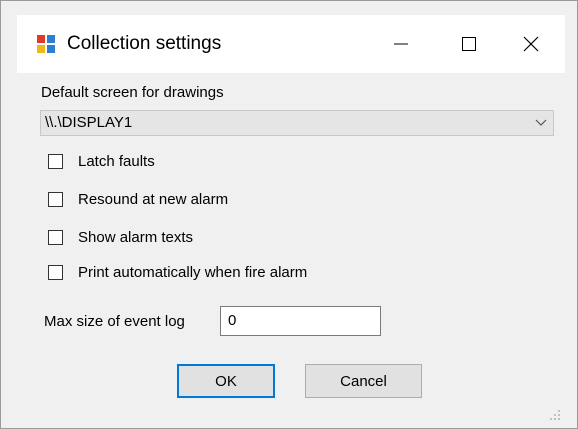 This screenshot has height=429, width=578. I want to click on event-log-size-input: 0, so click(300, 321).